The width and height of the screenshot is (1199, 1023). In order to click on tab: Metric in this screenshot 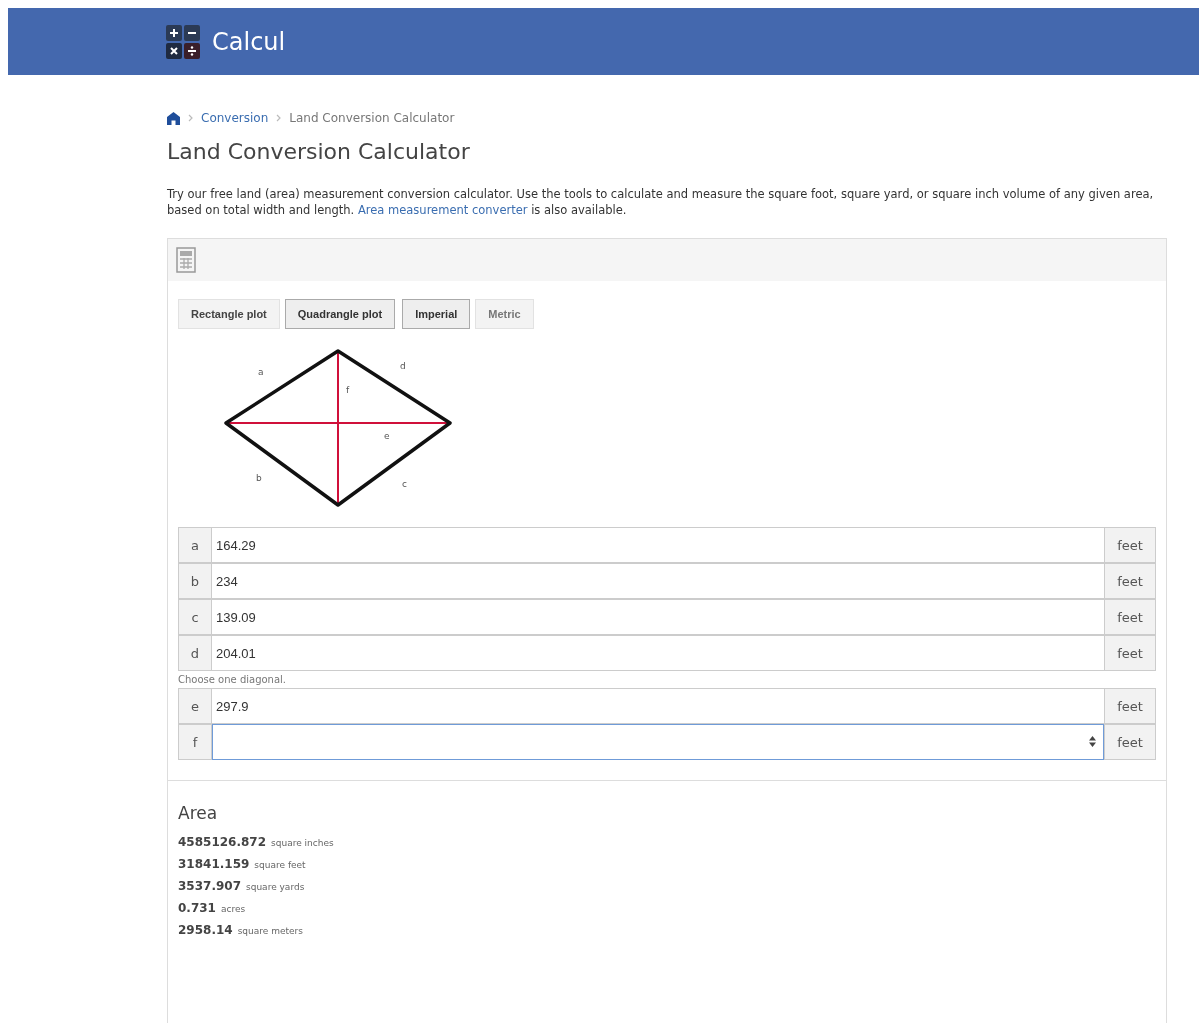, I will do `click(504, 314)`.